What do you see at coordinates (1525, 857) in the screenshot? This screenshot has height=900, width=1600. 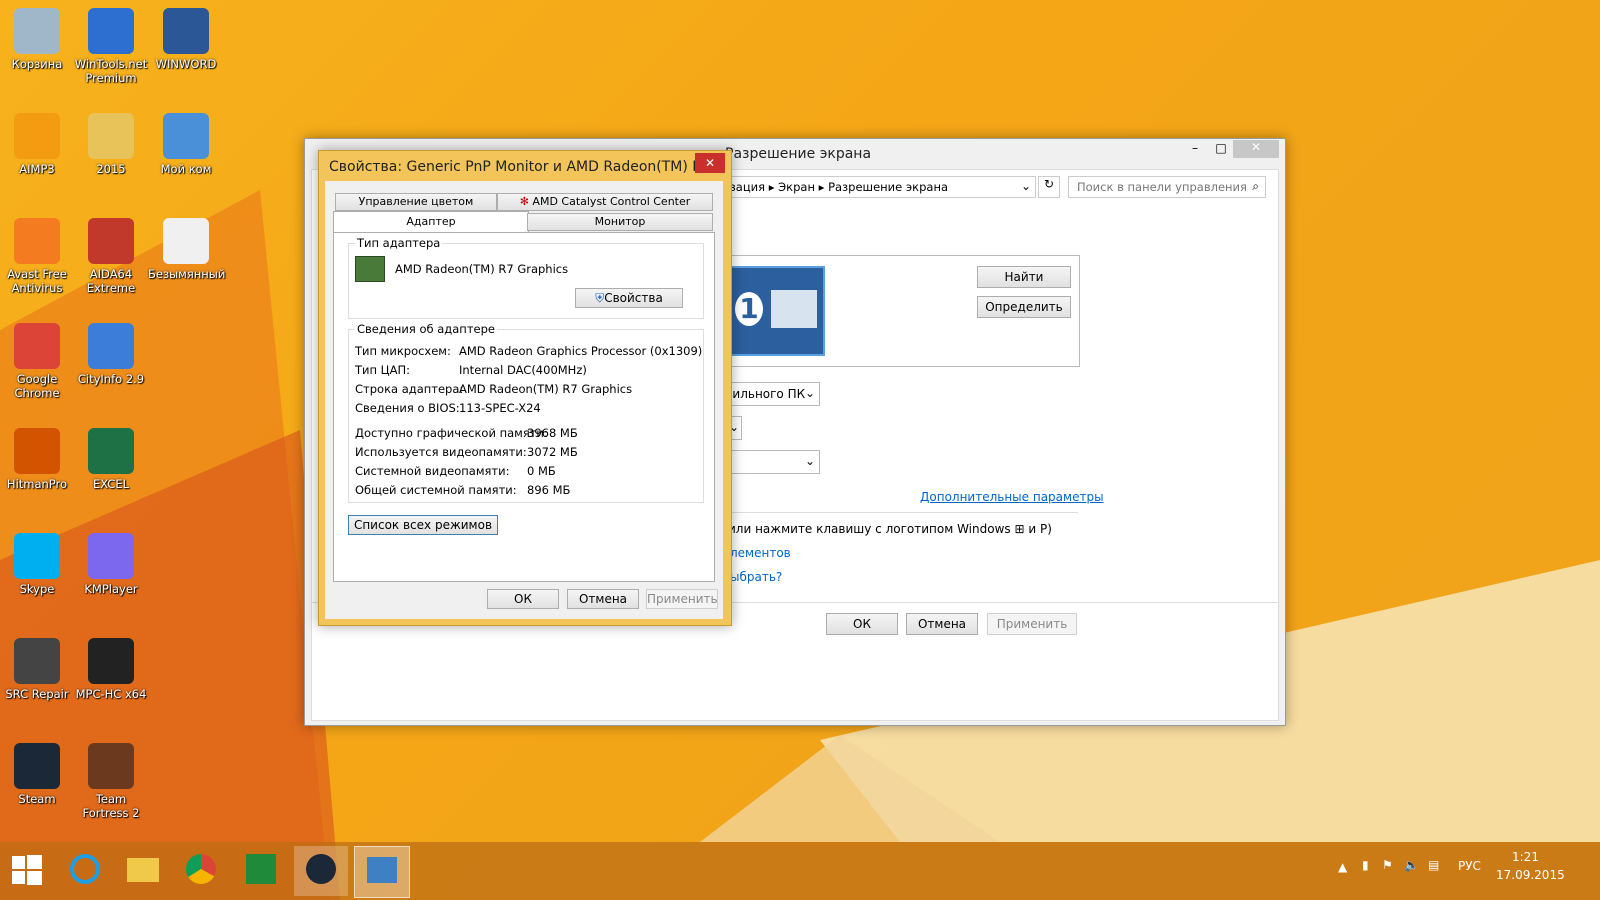 I see `clock-time: 1:21` at bounding box center [1525, 857].